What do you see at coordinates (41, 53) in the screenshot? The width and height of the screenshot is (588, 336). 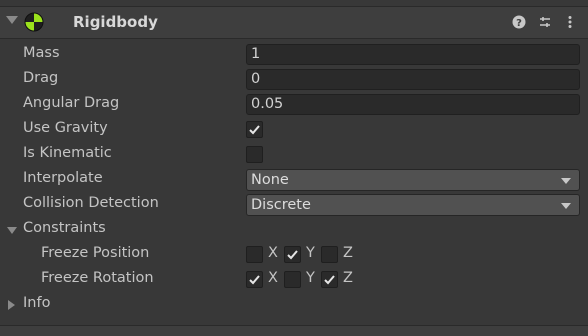 I see `mass-label: Mass` at bounding box center [41, 53].